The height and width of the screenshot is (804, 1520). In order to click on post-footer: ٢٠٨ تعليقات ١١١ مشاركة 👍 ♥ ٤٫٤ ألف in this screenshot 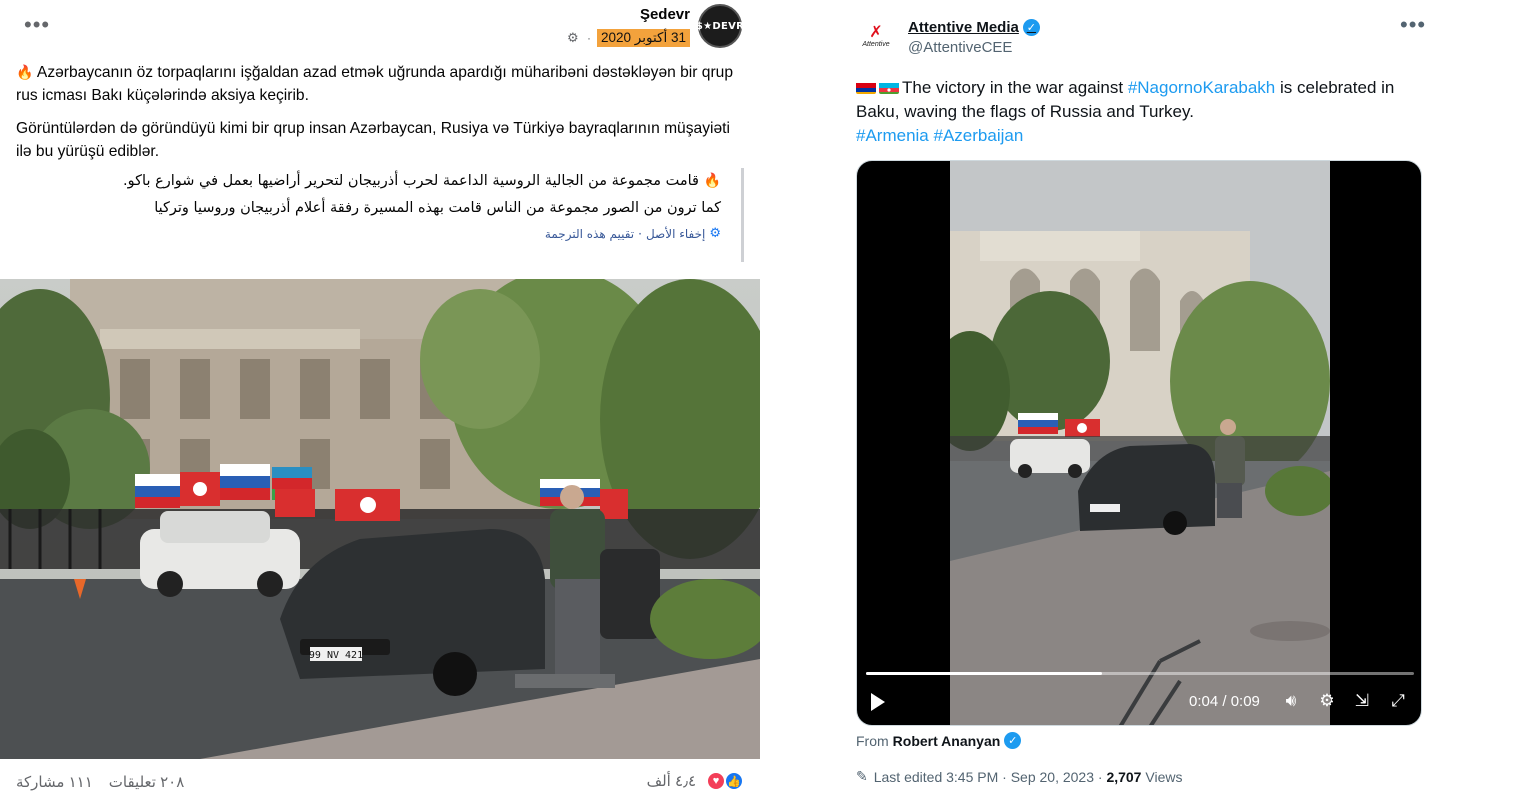, I will do `click(380, 782)`.